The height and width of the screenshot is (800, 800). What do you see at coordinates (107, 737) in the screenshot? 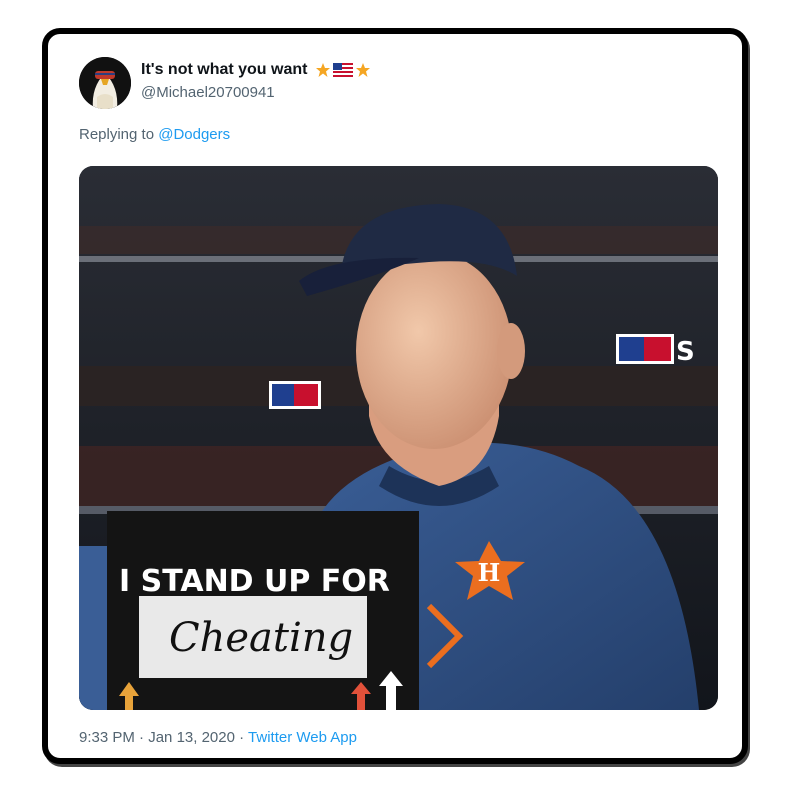
I see `tweet-time: 9:33 PM` at bounding box center [107, 737].